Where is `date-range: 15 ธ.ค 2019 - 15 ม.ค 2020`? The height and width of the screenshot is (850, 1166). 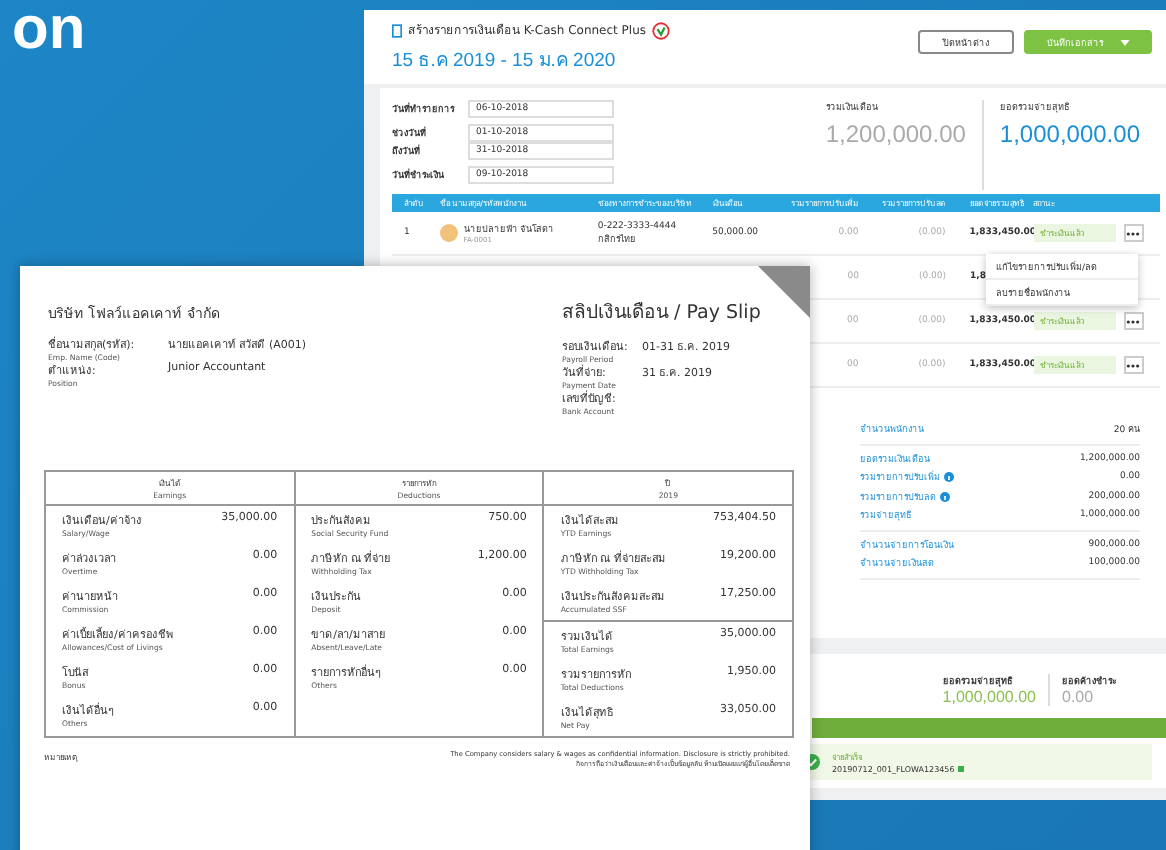 date-range: 15 ธ.ค 2019 - 15 ม.ค 2020 is located at coordinates (505, 61).